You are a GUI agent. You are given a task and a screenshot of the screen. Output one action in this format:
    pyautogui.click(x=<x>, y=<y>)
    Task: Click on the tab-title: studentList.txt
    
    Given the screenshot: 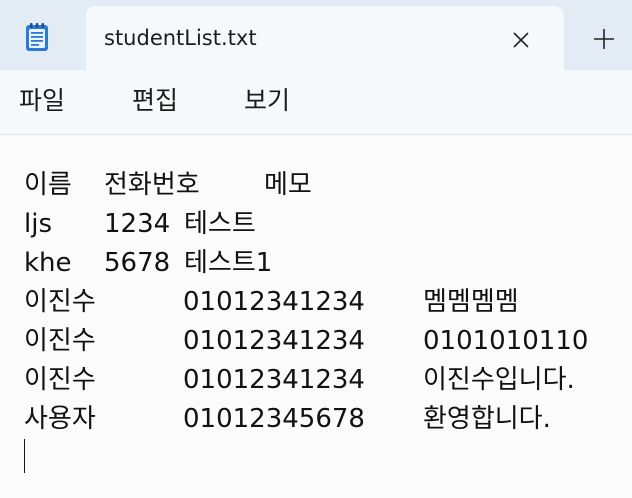 What is the action you would take?
    pyautogui.click(x=180, y=38)
    